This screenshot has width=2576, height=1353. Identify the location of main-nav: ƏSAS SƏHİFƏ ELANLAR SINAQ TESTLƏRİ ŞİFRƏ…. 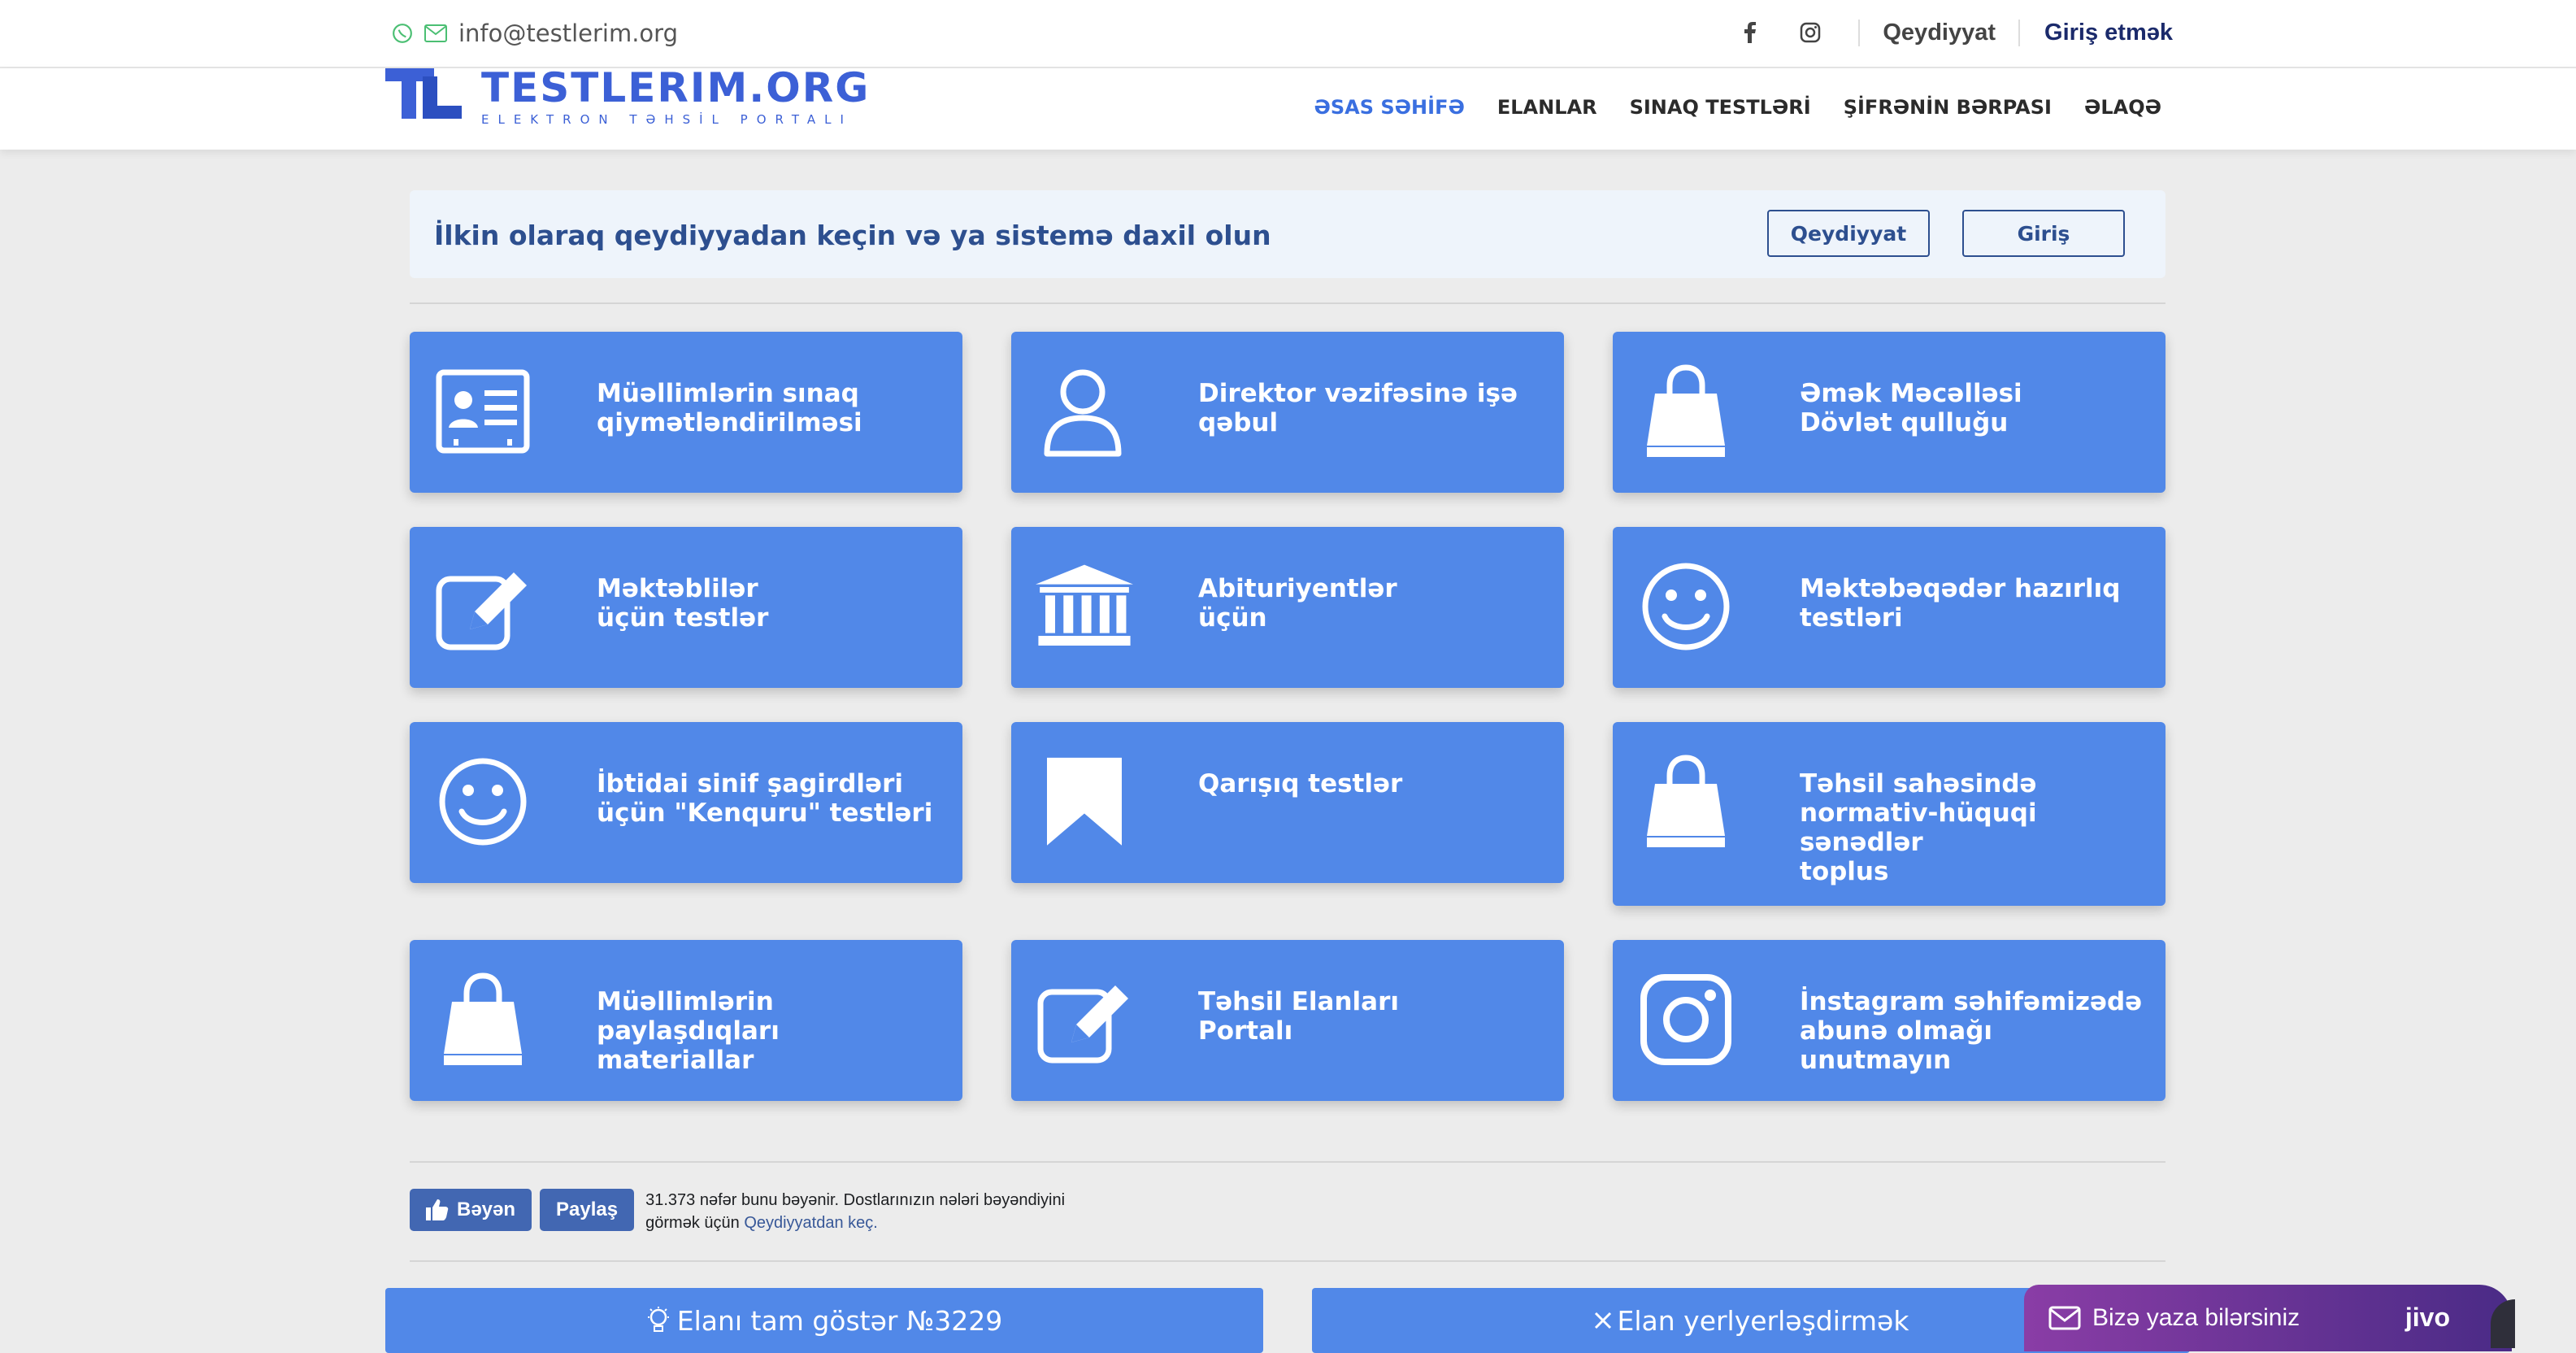
(1737, 108).